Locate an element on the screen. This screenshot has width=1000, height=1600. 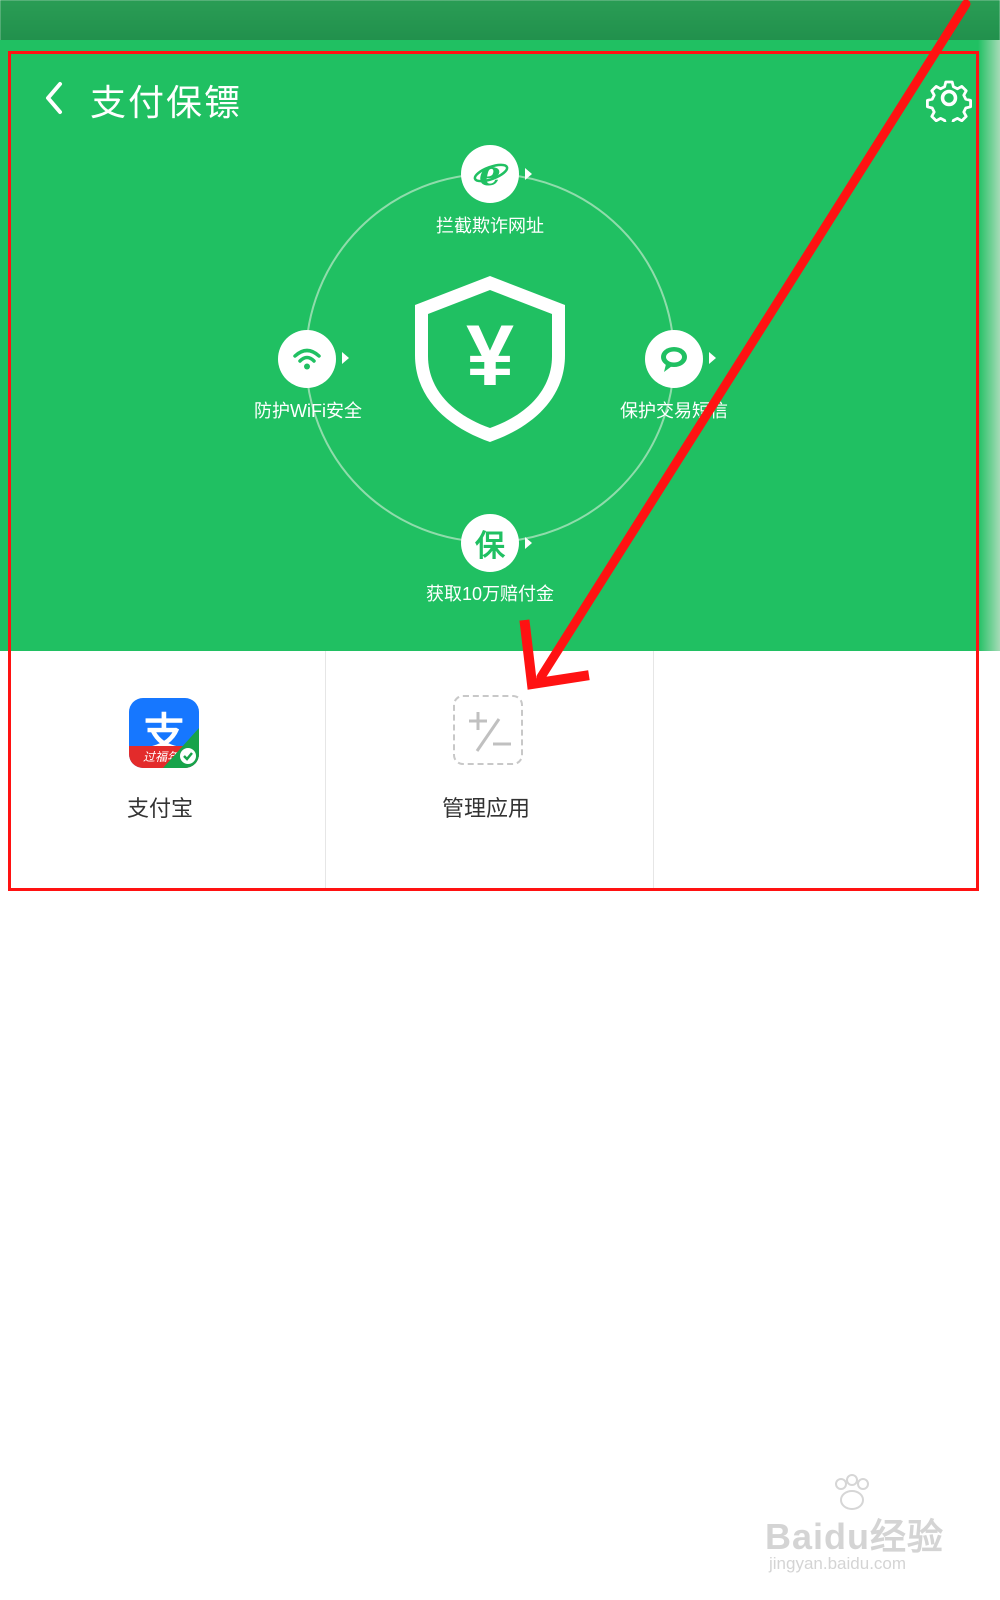
baidu-watermark: Baidu经验 jingyan.baidu.com is located at coordinates (865, 1527).